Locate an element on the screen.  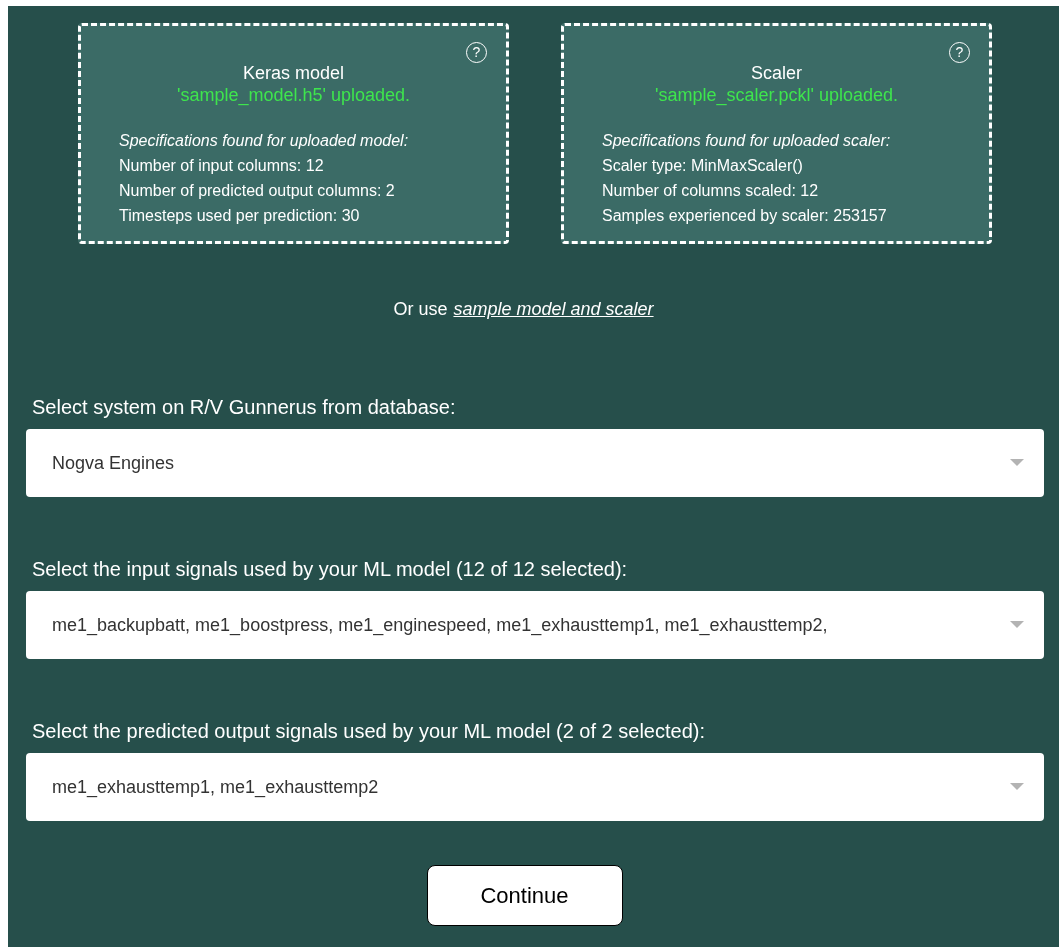
spec-line: Number of columns scaled: 12 is located at coordinates (711, 191).